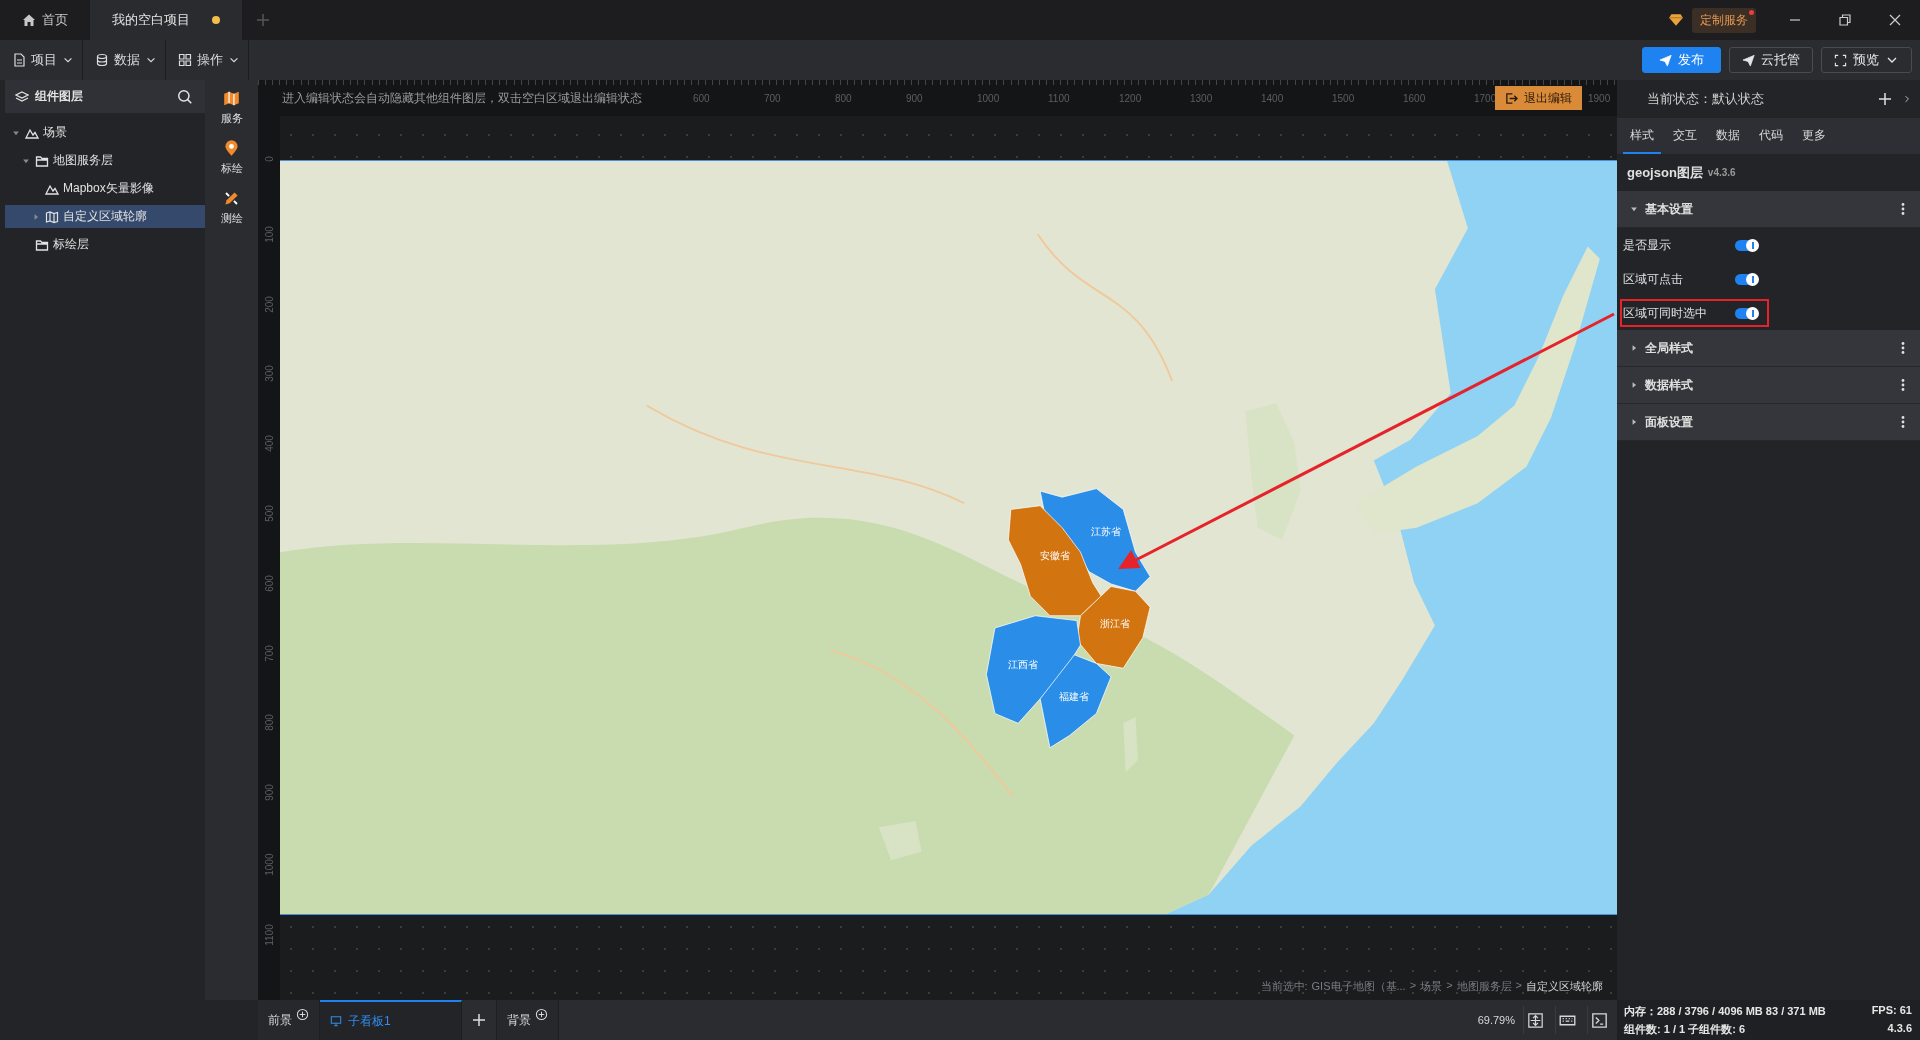 The height and width of the screenshot is (1040, 1920). I want to click on ruler-label: 400, so click(269, 444).